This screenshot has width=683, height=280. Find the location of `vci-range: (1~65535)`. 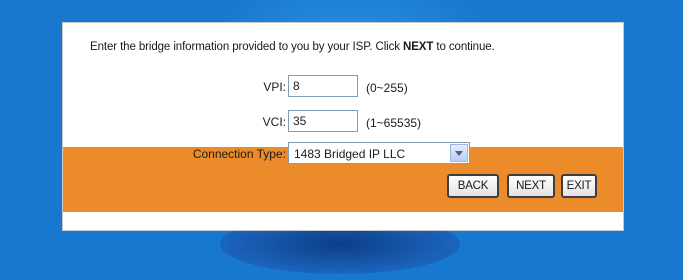

vci-range: (1~65535) is located at coordinates (394, 123).